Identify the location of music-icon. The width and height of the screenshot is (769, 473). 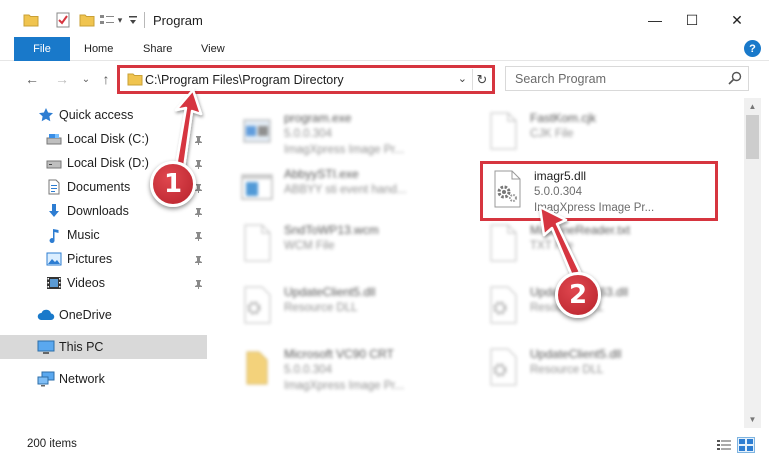
(54, 235).